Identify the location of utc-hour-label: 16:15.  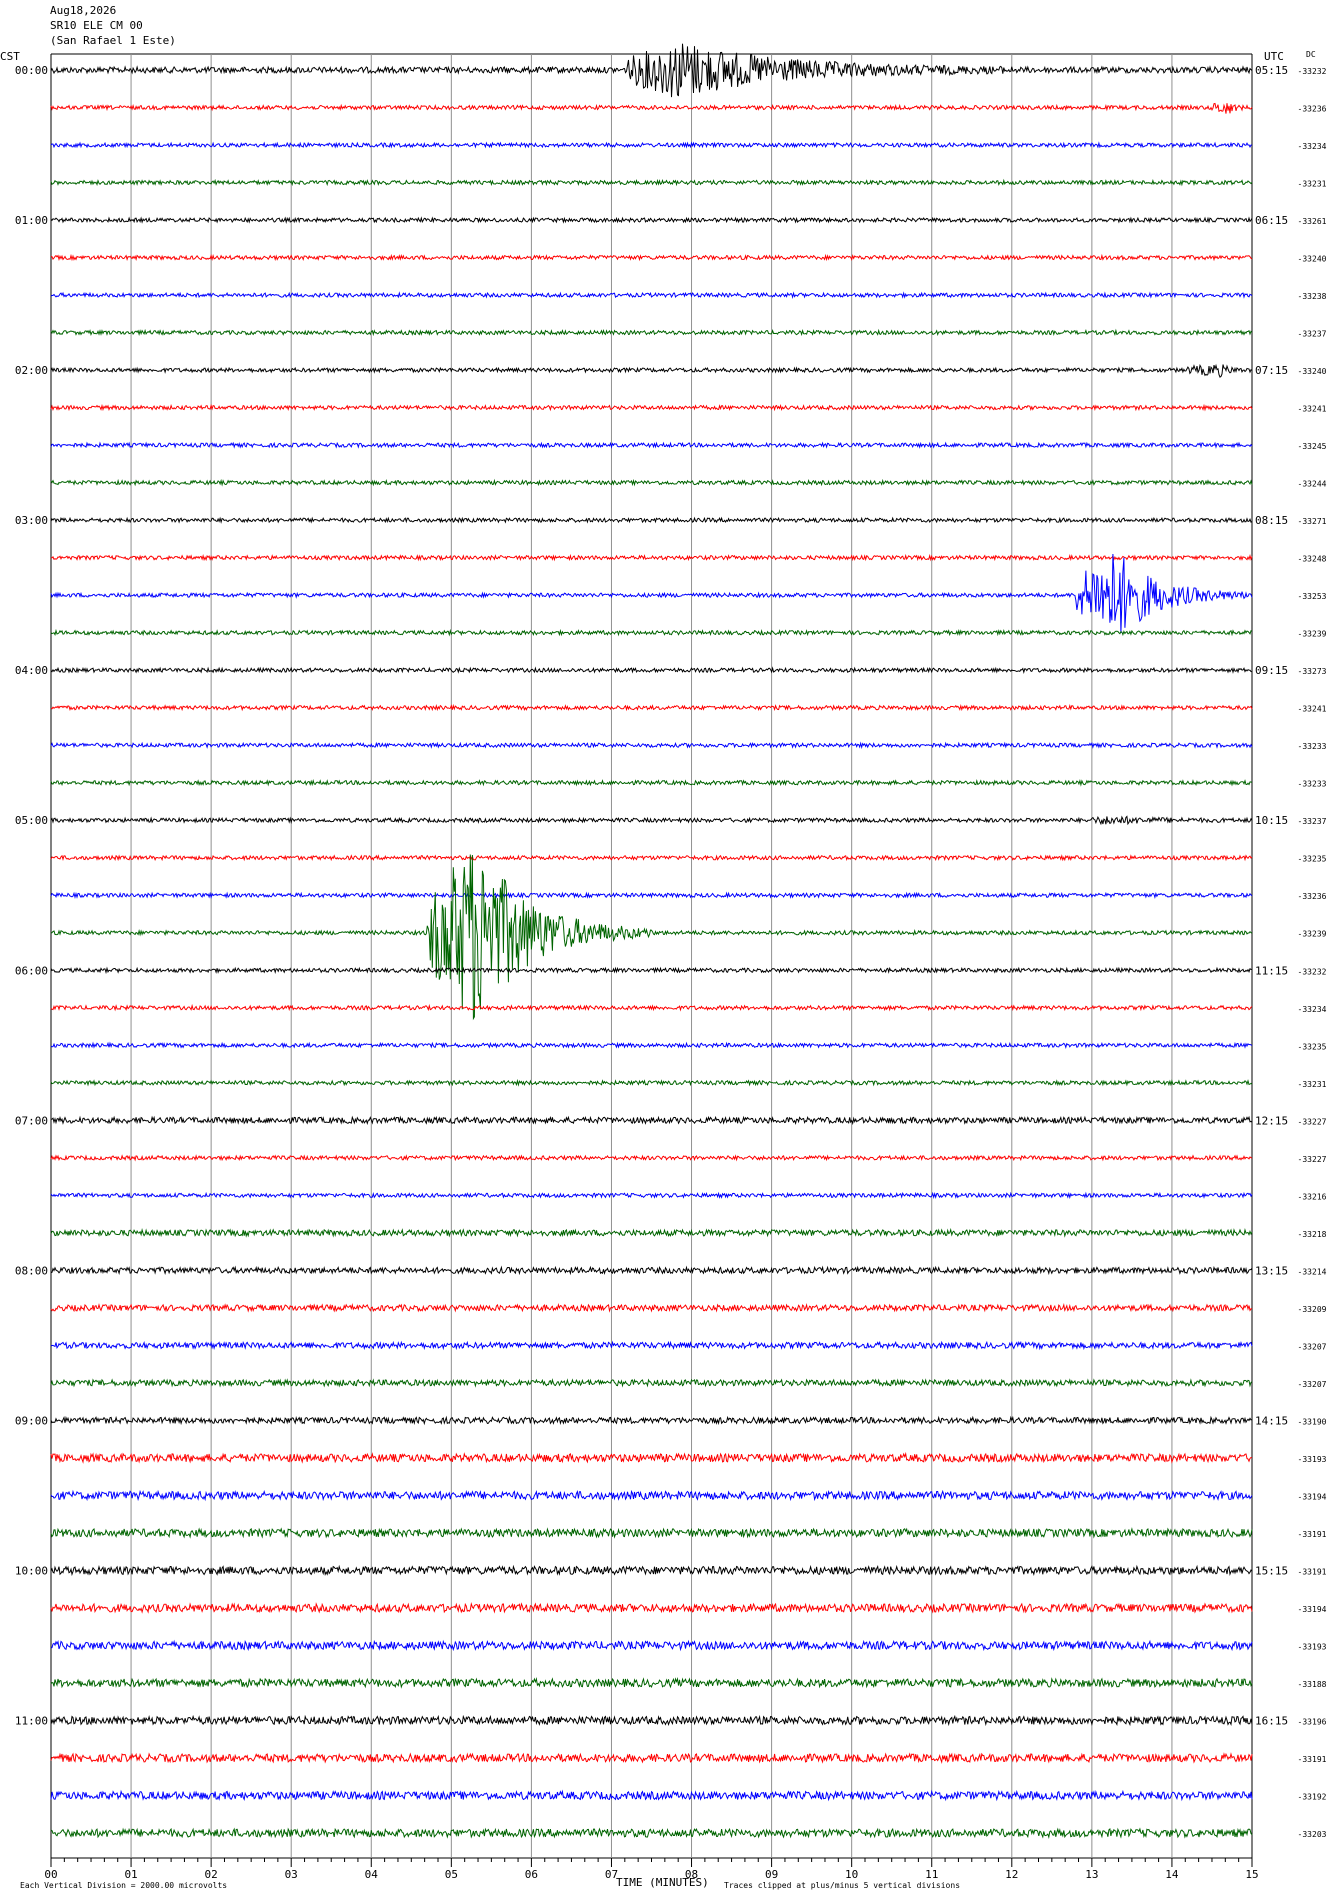
(1271, 1720).